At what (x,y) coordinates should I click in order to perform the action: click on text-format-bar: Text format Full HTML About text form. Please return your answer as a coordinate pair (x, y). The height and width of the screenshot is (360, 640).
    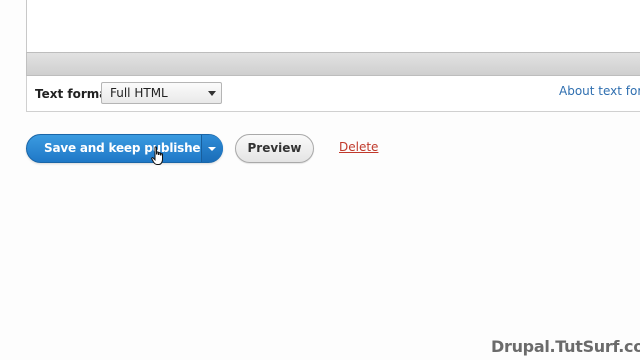
    Looking at the image, I should click on (333, 94).